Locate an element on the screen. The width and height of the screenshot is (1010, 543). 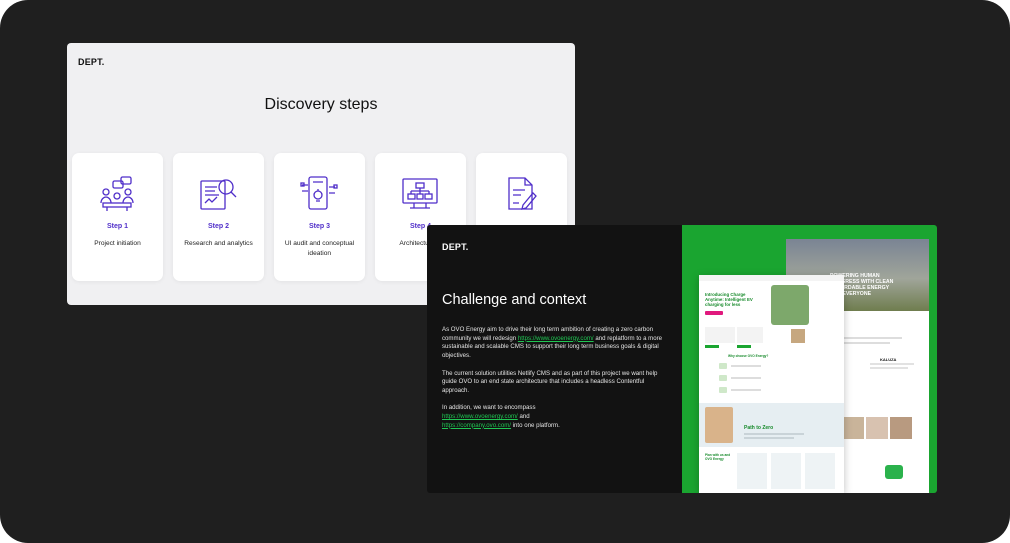
ovoenergy-link: https://www.ovoenergy.com/ is located at coordinates (556, 338).